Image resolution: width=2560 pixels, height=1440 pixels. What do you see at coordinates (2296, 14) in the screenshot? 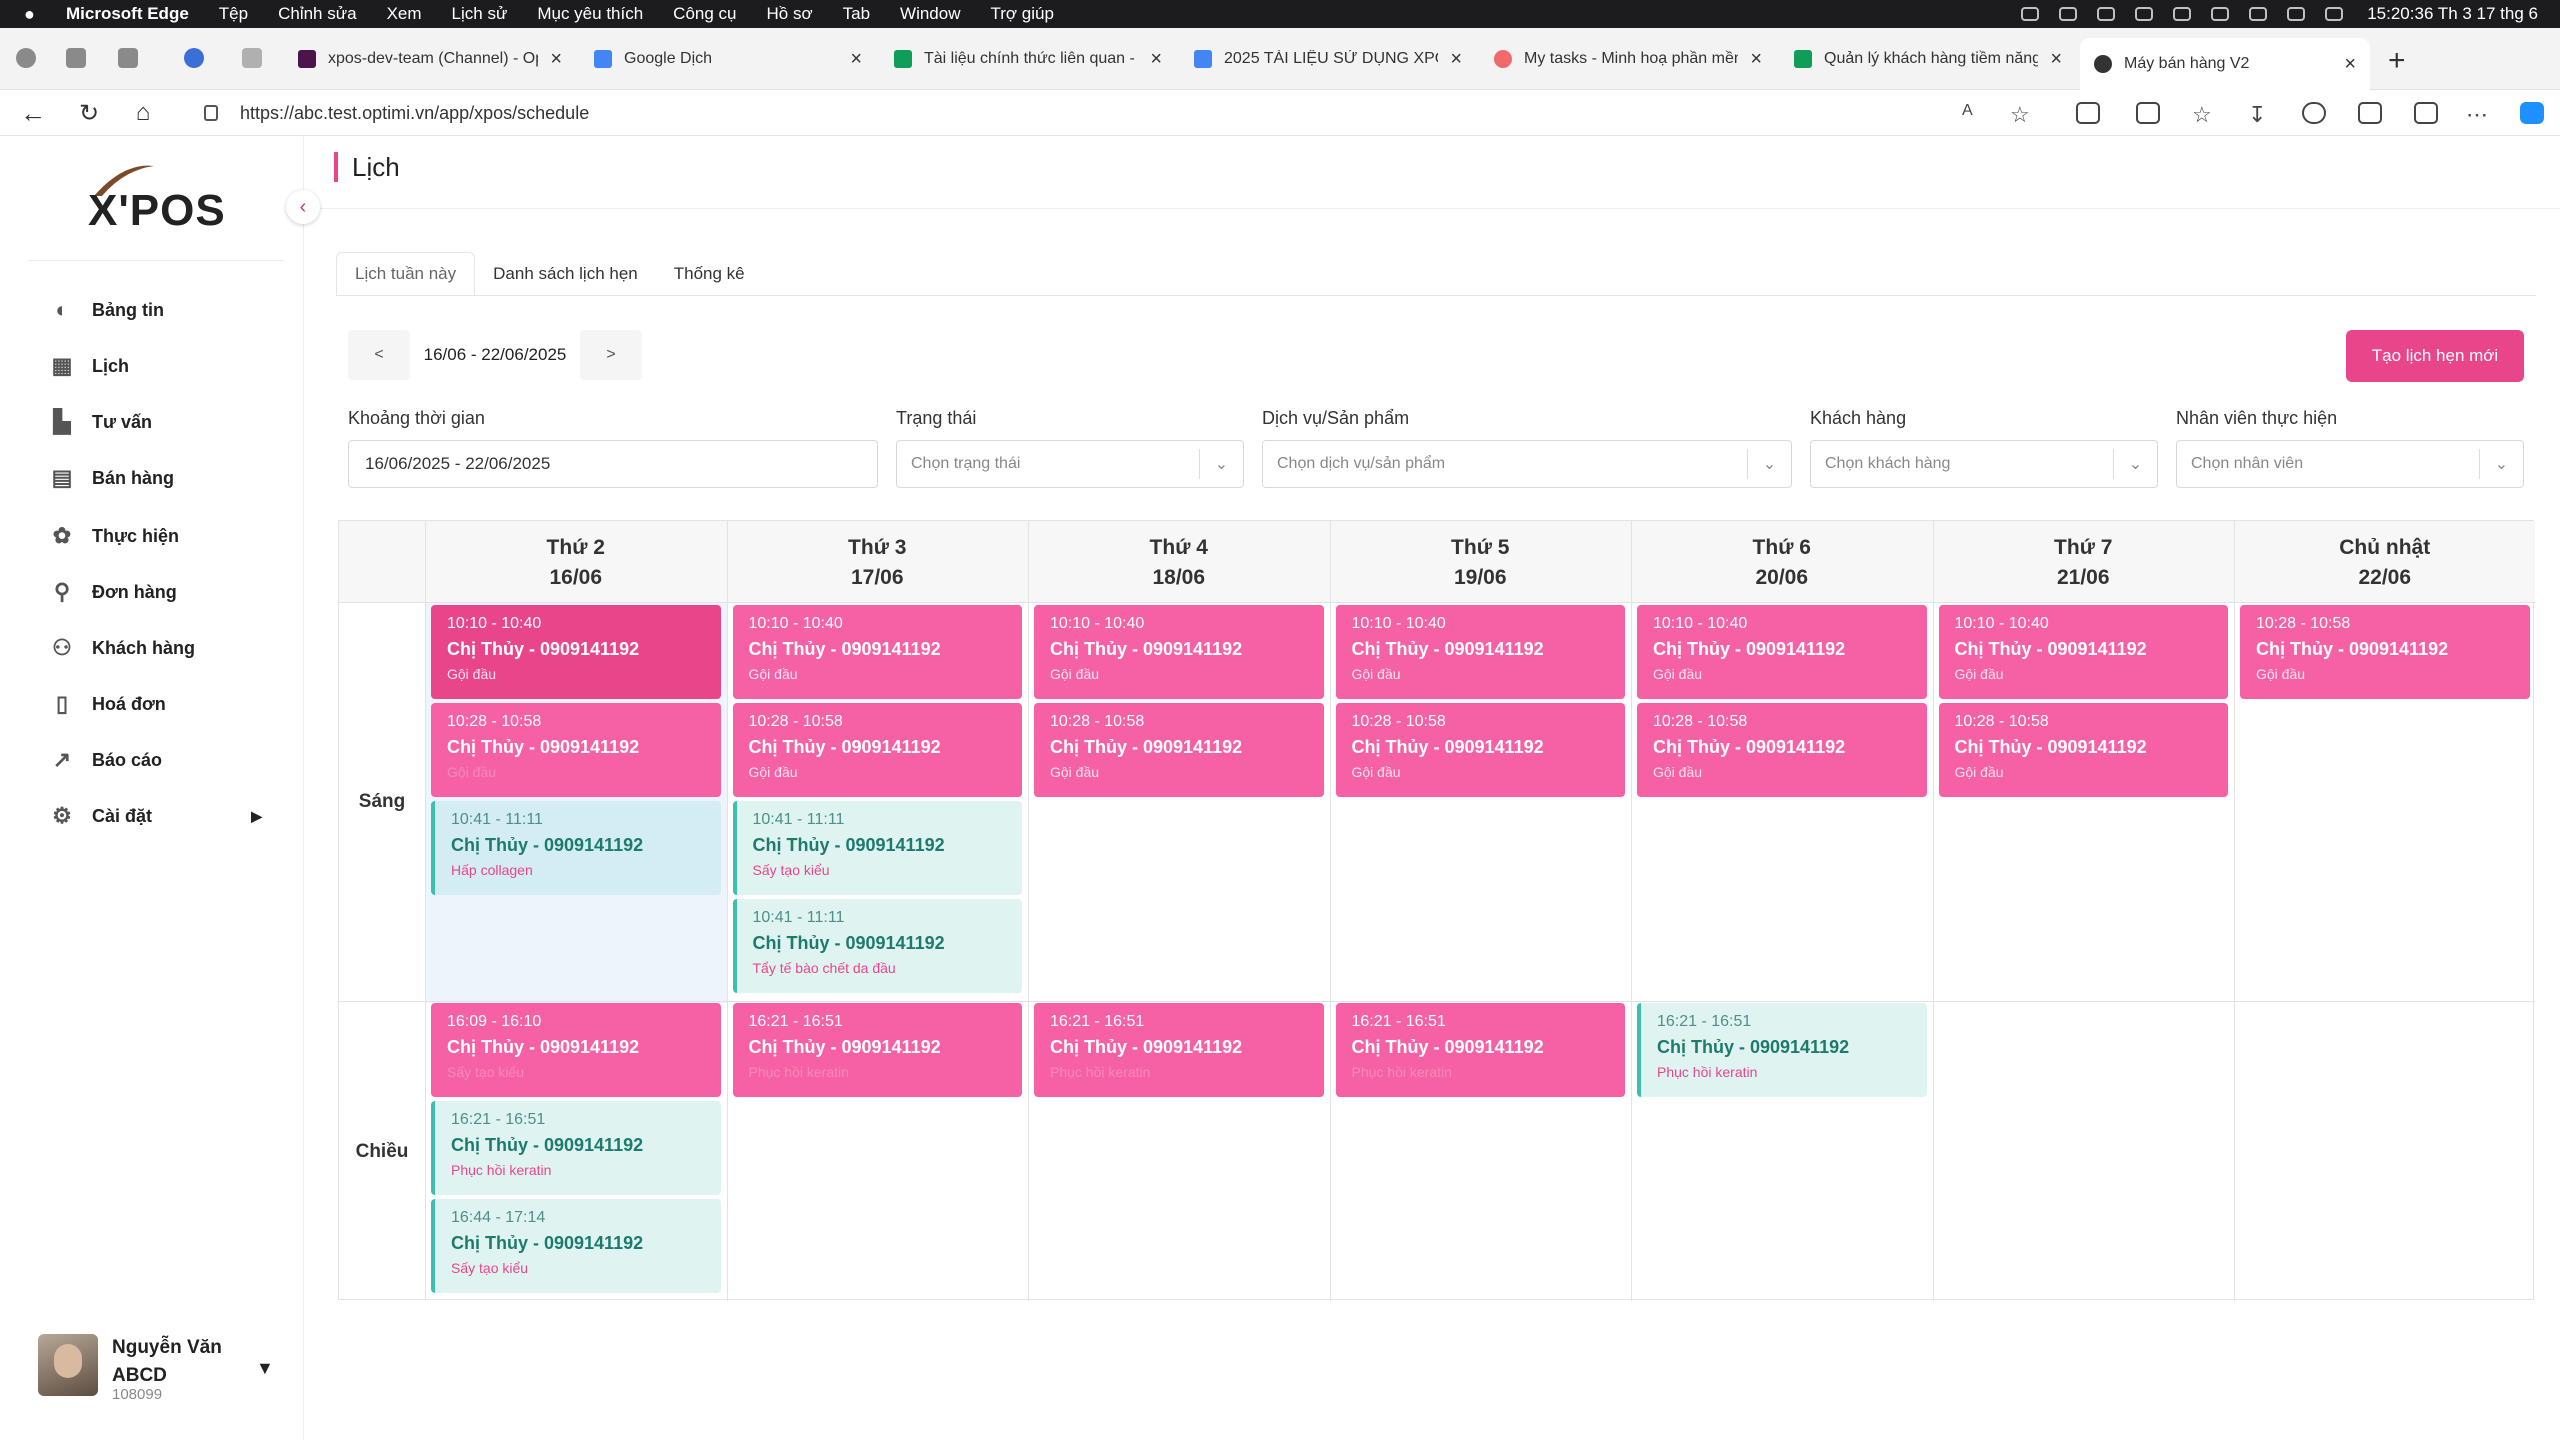
I see `spotlight-search-icon` at bounding box center [2296, 14].